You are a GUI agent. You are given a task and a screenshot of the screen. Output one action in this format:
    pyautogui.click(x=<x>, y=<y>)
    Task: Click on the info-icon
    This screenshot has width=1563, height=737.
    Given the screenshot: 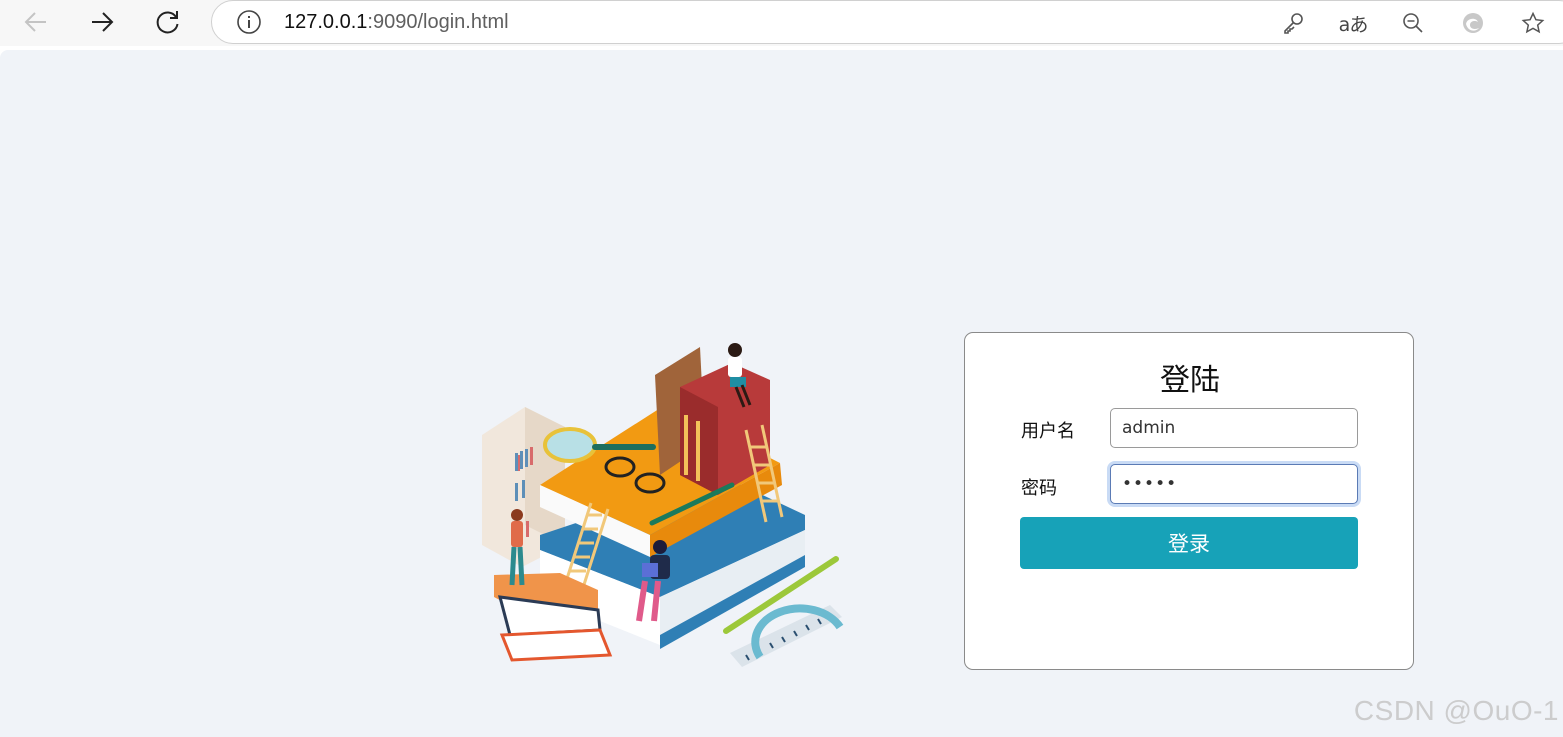 What is the action you would take?
    pyautogui.click(x=249, y=22)
    